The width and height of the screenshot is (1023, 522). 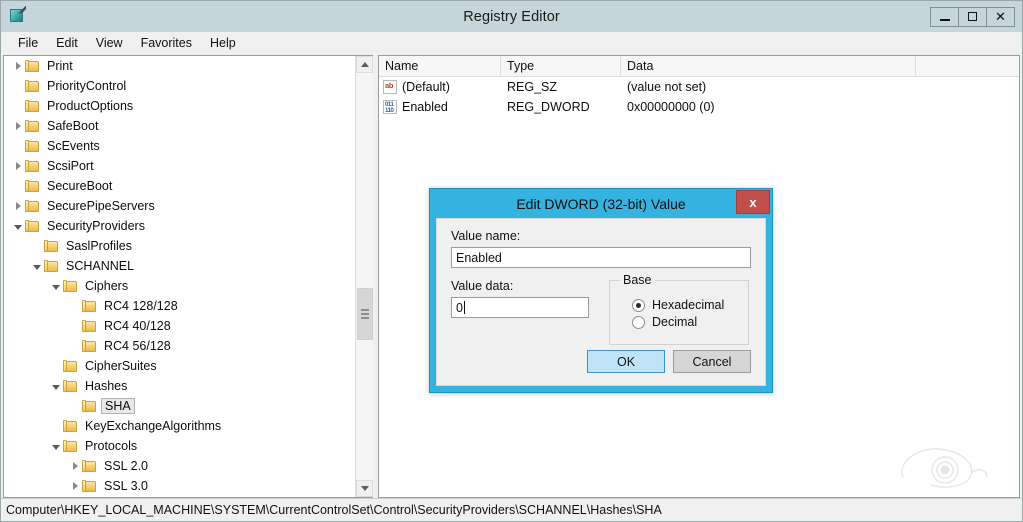 I want to click on scroll-up-button, so click(x=364, y=64).